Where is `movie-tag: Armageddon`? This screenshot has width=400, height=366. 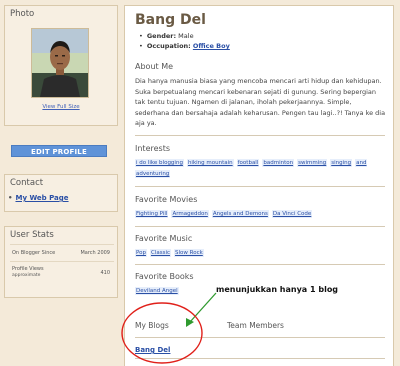 movie-tag: Armageddon is located at coordinates (190, 214).